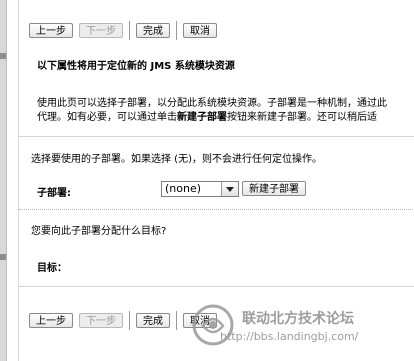 This screenshot has width=414, height=361. I want to click on cancel-button: 取消, so click(200, 30).